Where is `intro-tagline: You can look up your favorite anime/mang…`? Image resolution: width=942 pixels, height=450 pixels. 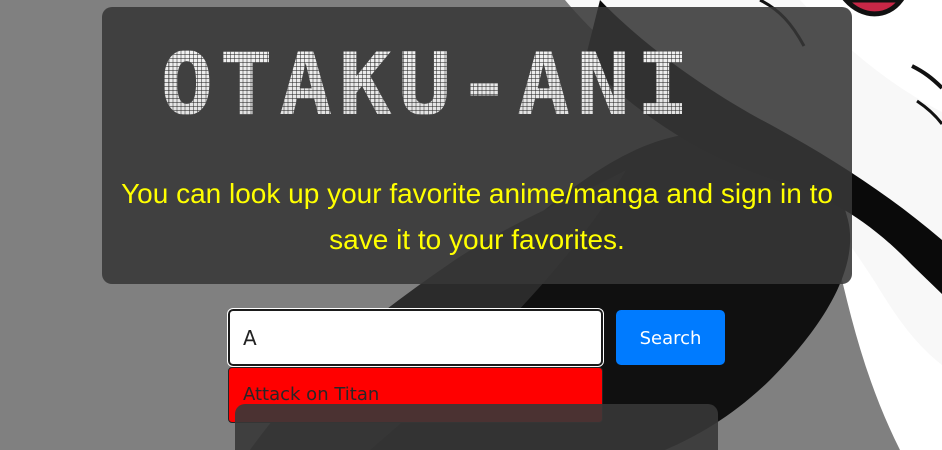 intro-tagline: You can look up your favorite anime/mang… is located at coordinates (477, 216).